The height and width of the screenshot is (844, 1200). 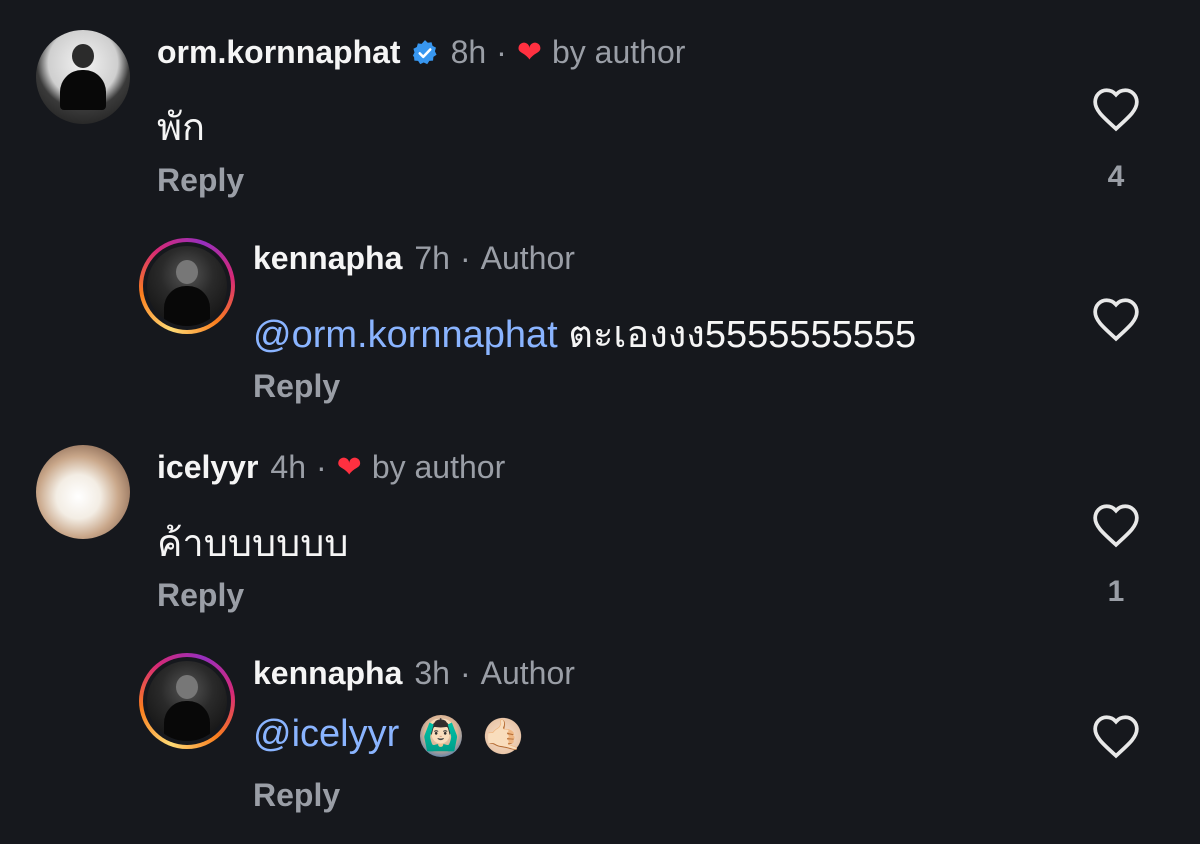 I want to click on mention-link: @icelyyr, so click(x=326, y=734).